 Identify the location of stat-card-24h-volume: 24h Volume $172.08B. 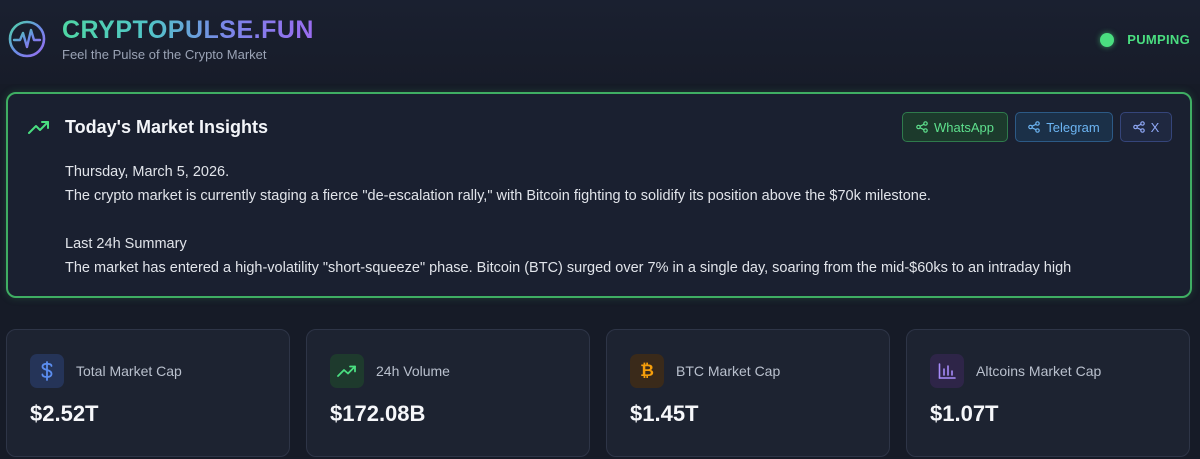
(448, 393).